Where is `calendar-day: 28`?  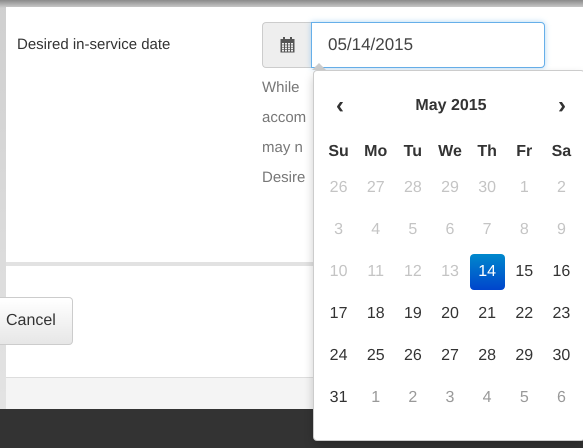
calendar-day: 28 is located at coordinates (487, 356).